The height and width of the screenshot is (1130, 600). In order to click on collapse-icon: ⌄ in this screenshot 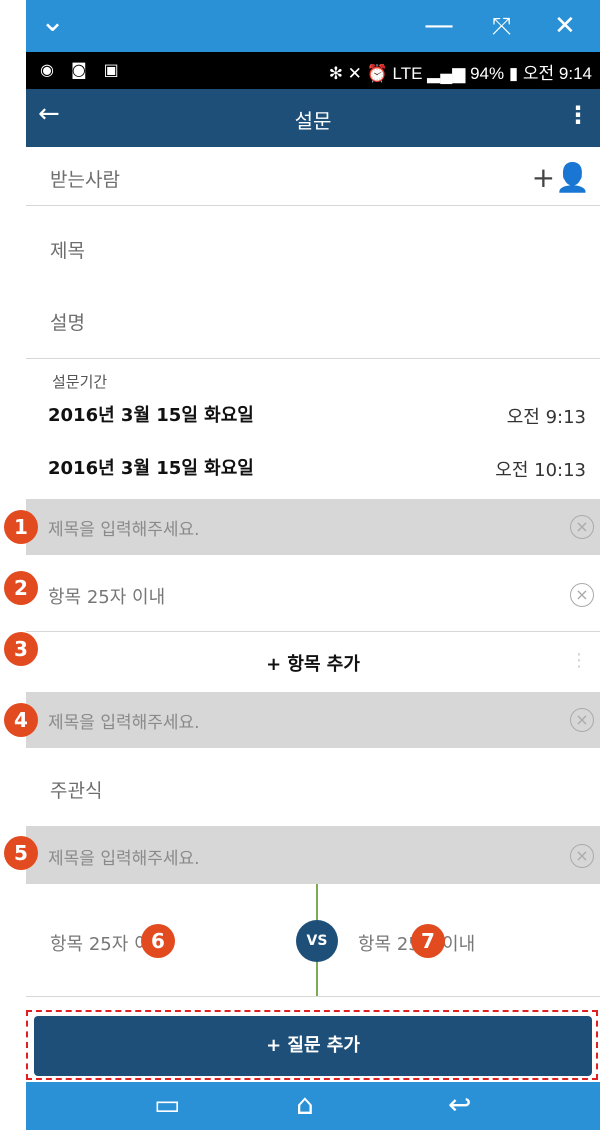, I will do `click(52, 22)`.